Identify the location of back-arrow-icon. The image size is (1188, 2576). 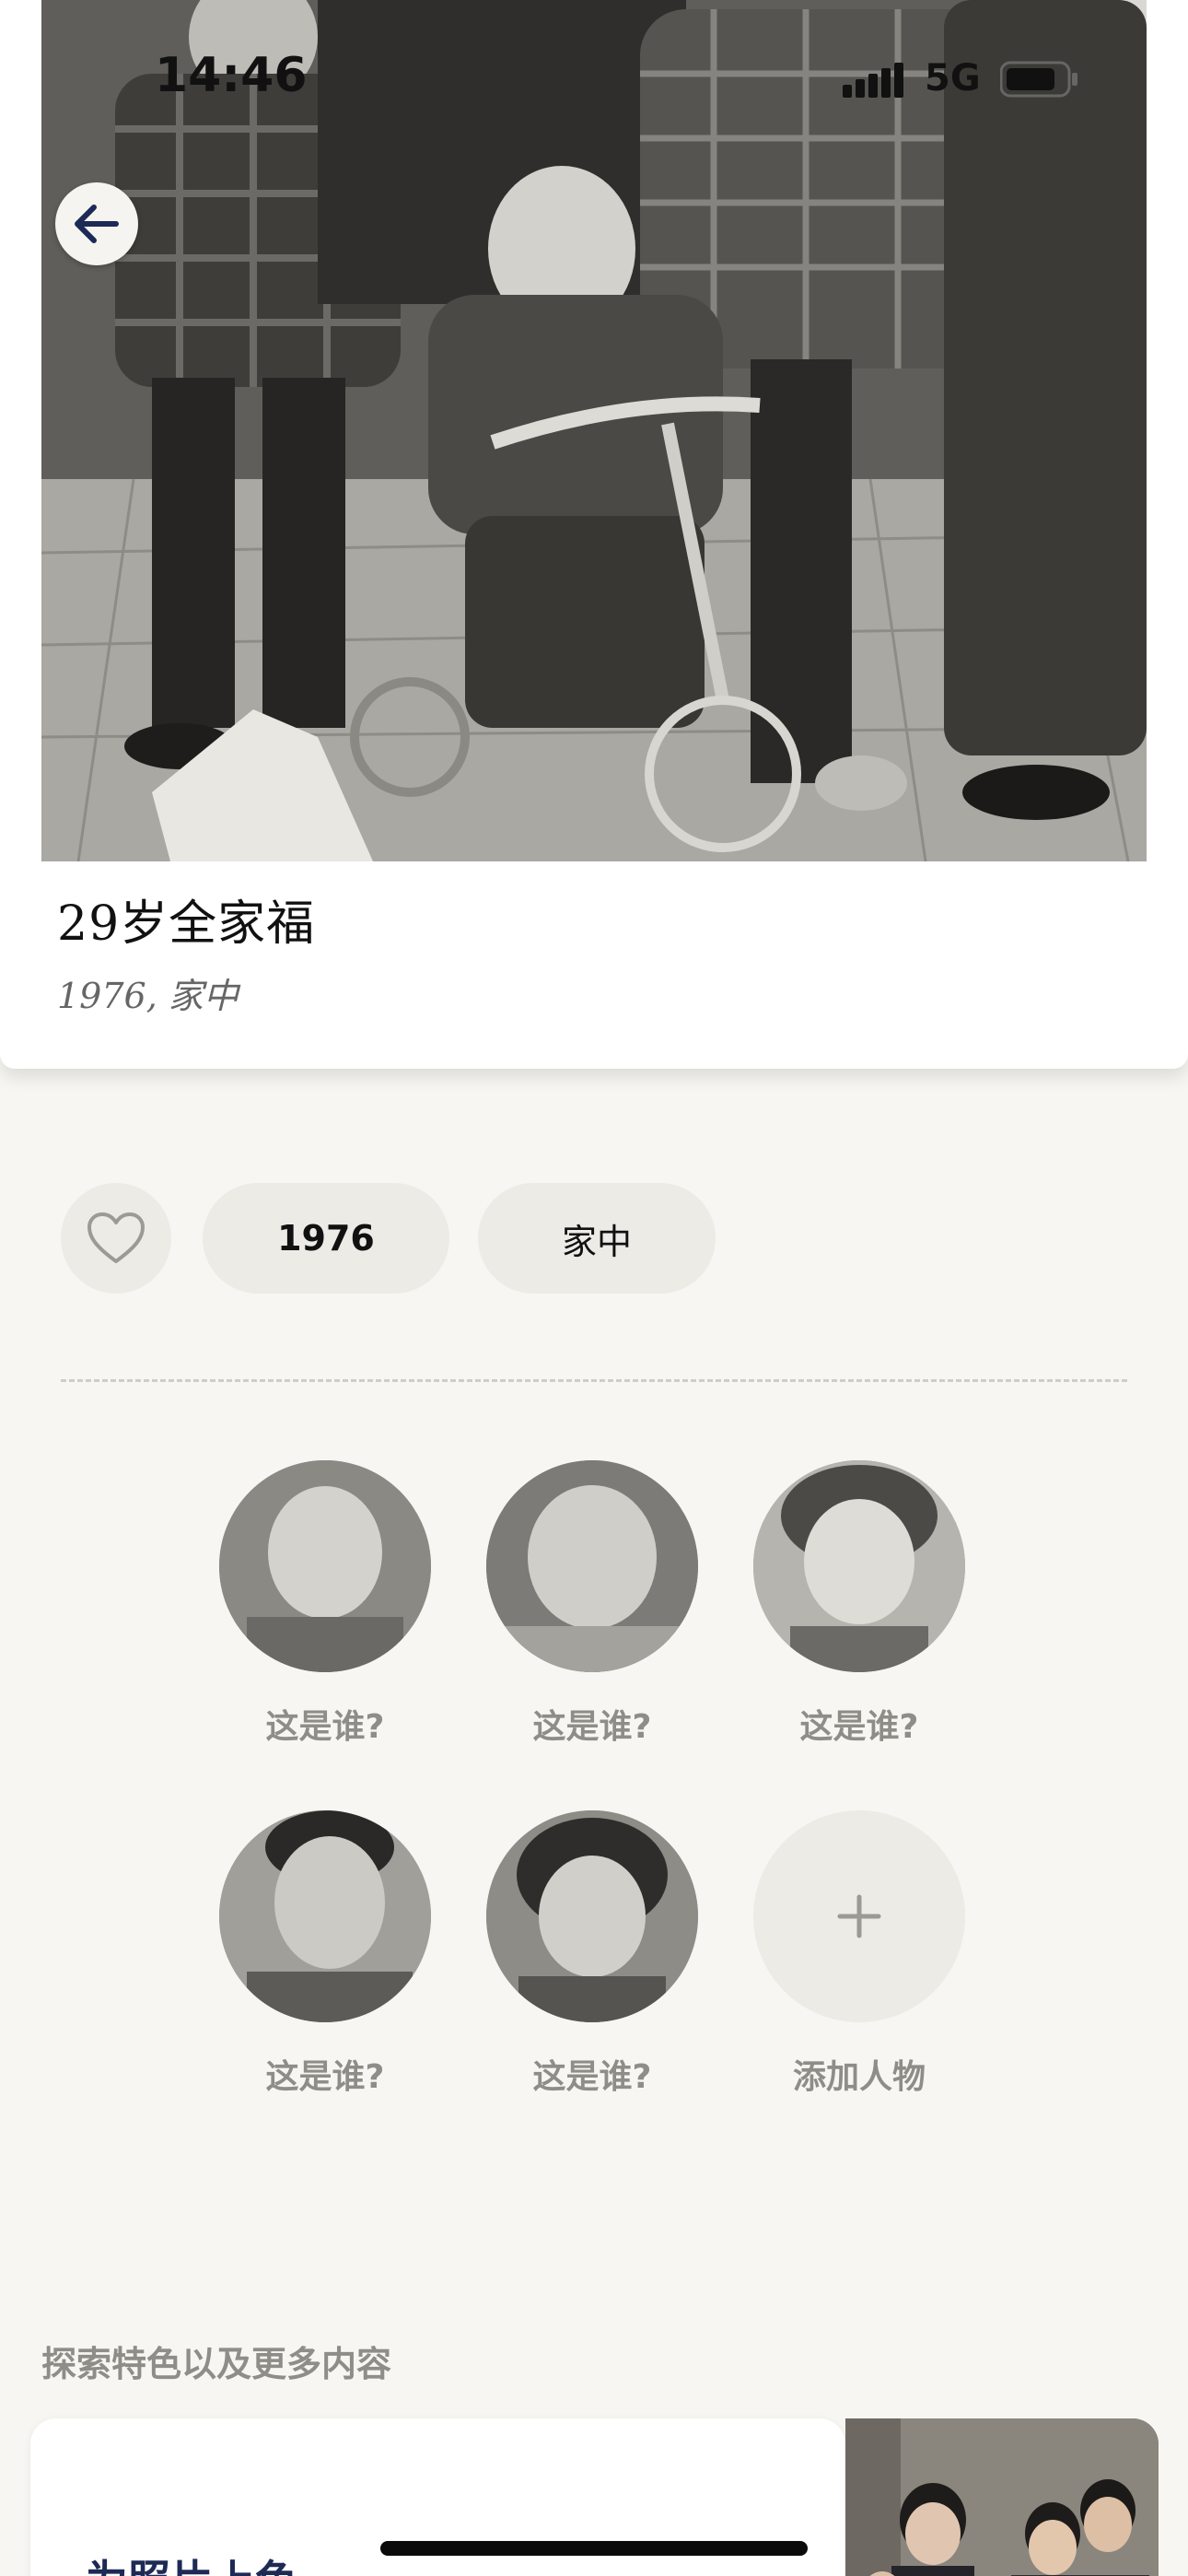
(97, 224).